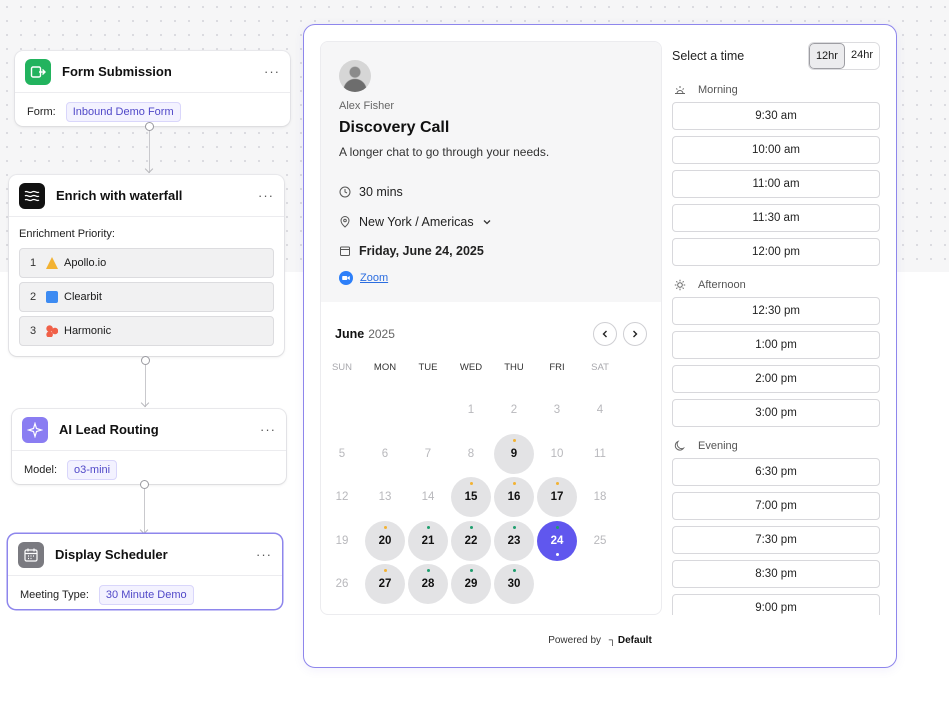 The height and width of the screenshot is (706, 949). Describe the element at coordinates (88, 331) in the screenshot. I see `priority-name: Harmonic` at that location.